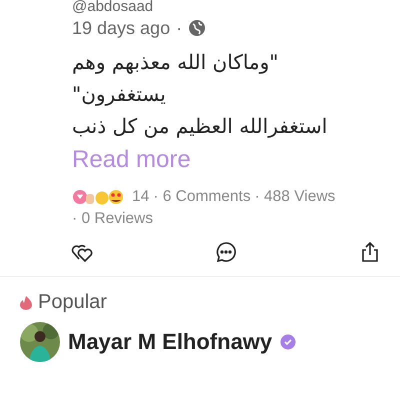 Image resolution: width=400 pixels, height=400 pixels. What do you see at coordinates (202, 197) in the screenshot?
I see `post-stat: · 6 Comments` at bounding box center [202, 197].